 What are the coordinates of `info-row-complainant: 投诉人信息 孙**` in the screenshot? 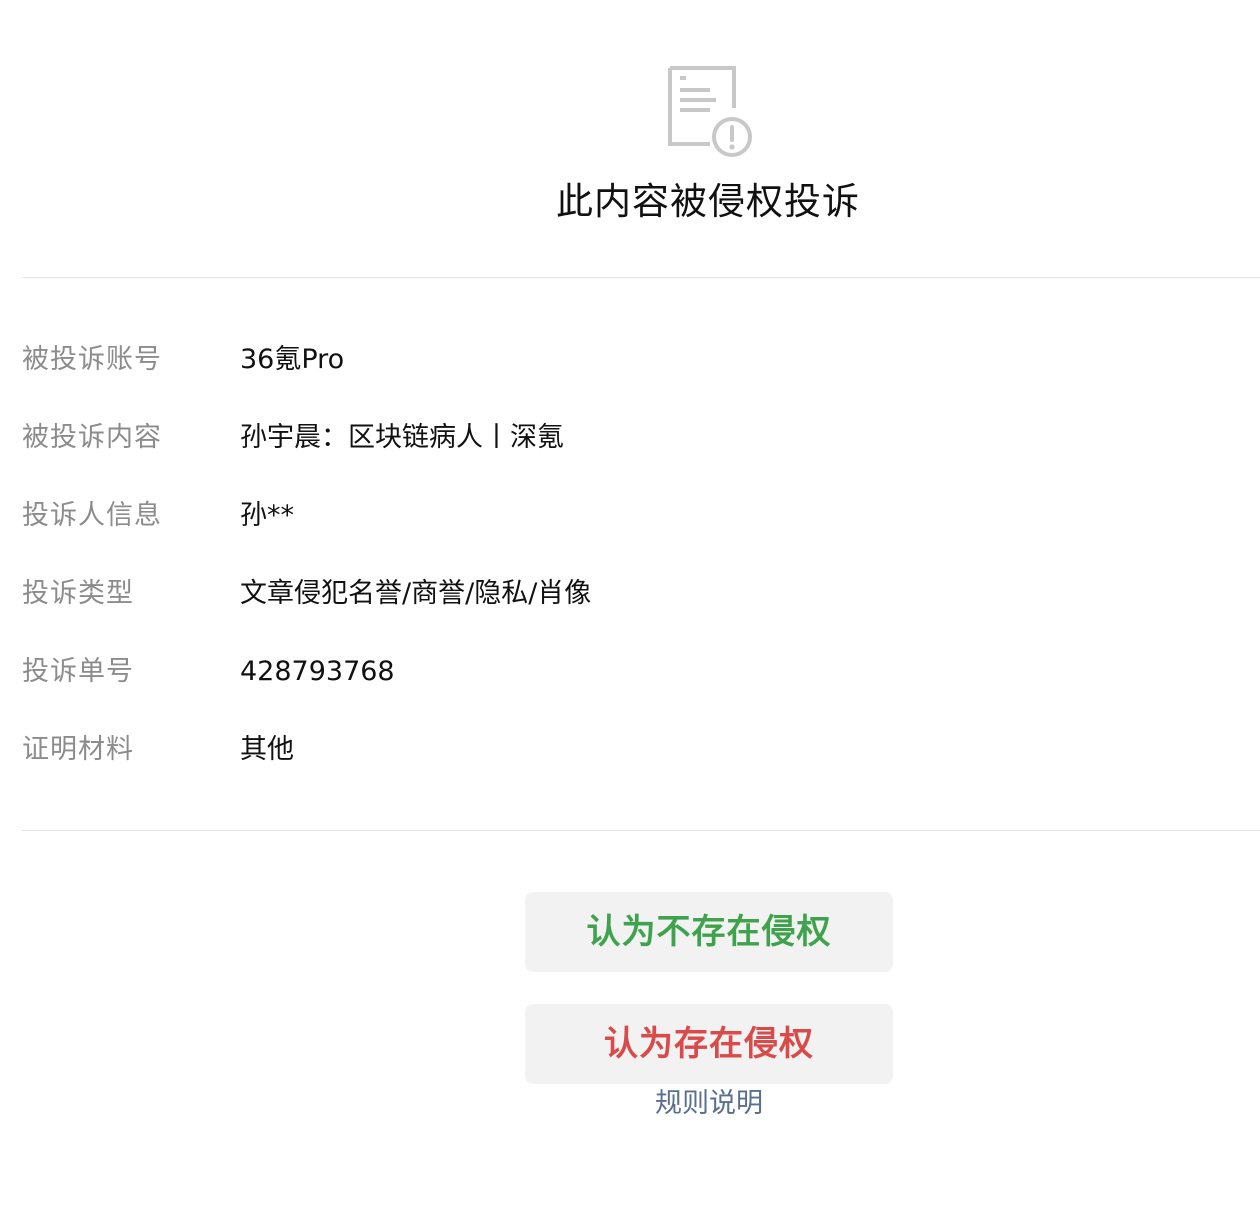 It's located at (630, 525).